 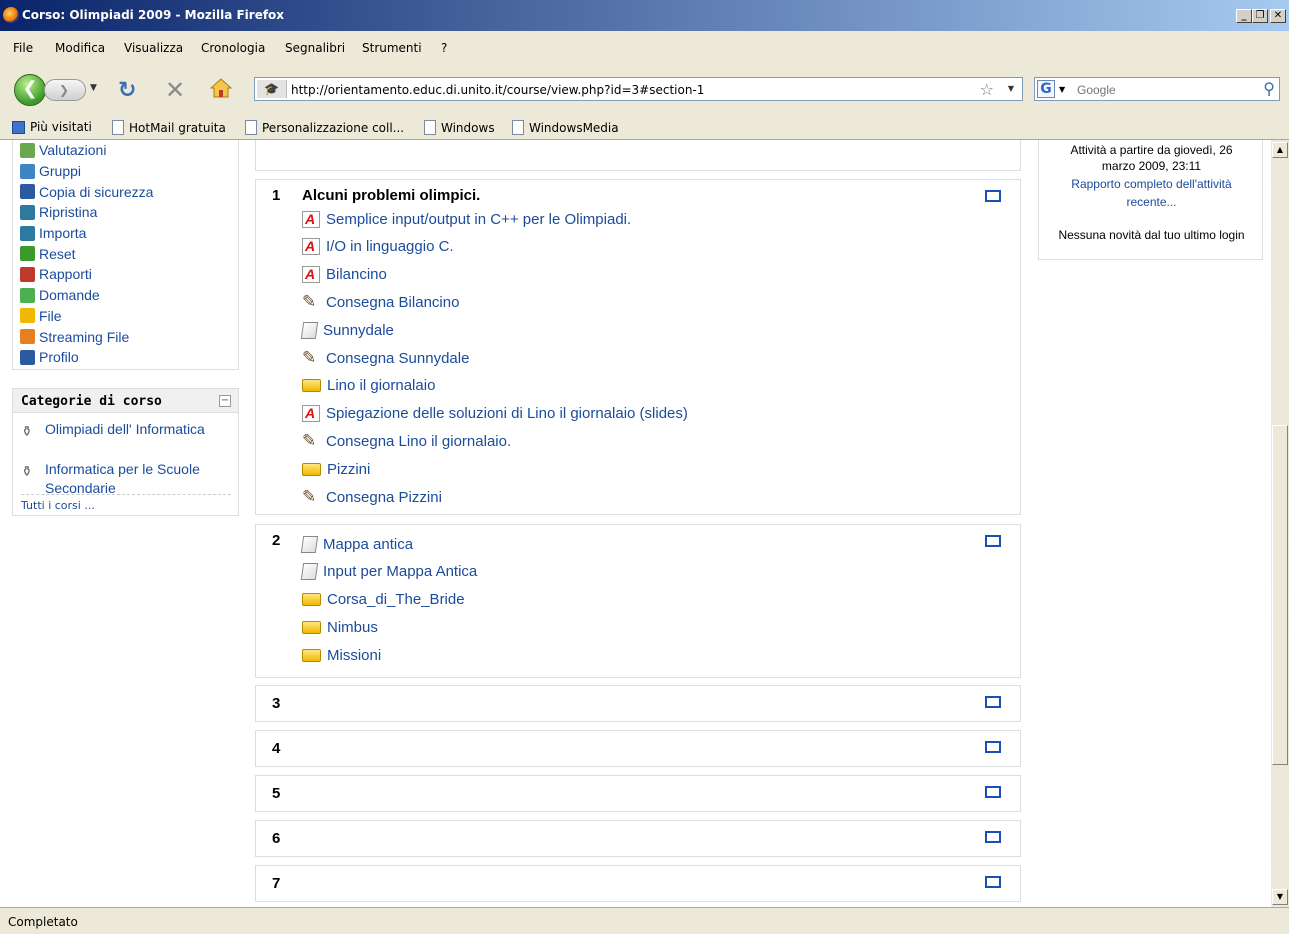 I want to click on collapse-icon: −, so click(x=225, y=401).